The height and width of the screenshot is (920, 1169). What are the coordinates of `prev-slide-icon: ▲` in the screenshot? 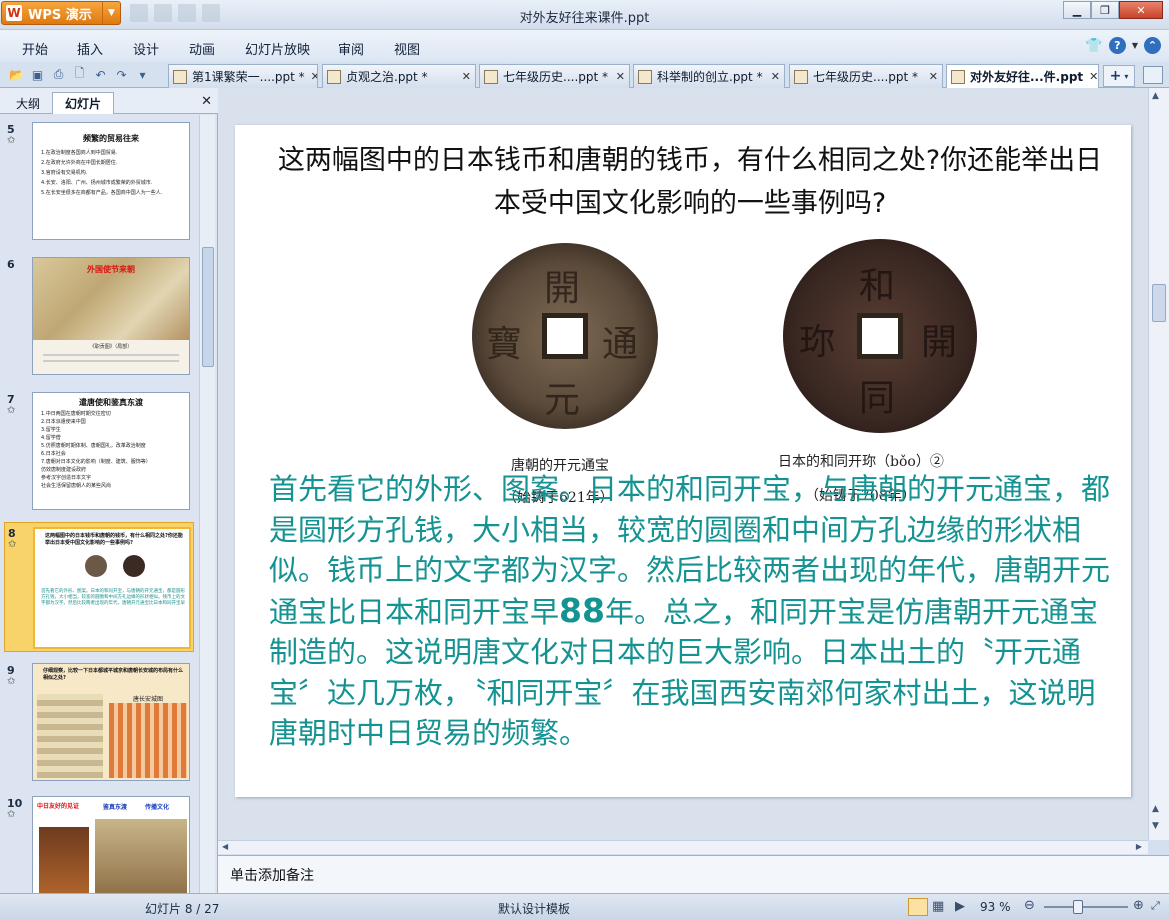 It's located at (1155, 809).